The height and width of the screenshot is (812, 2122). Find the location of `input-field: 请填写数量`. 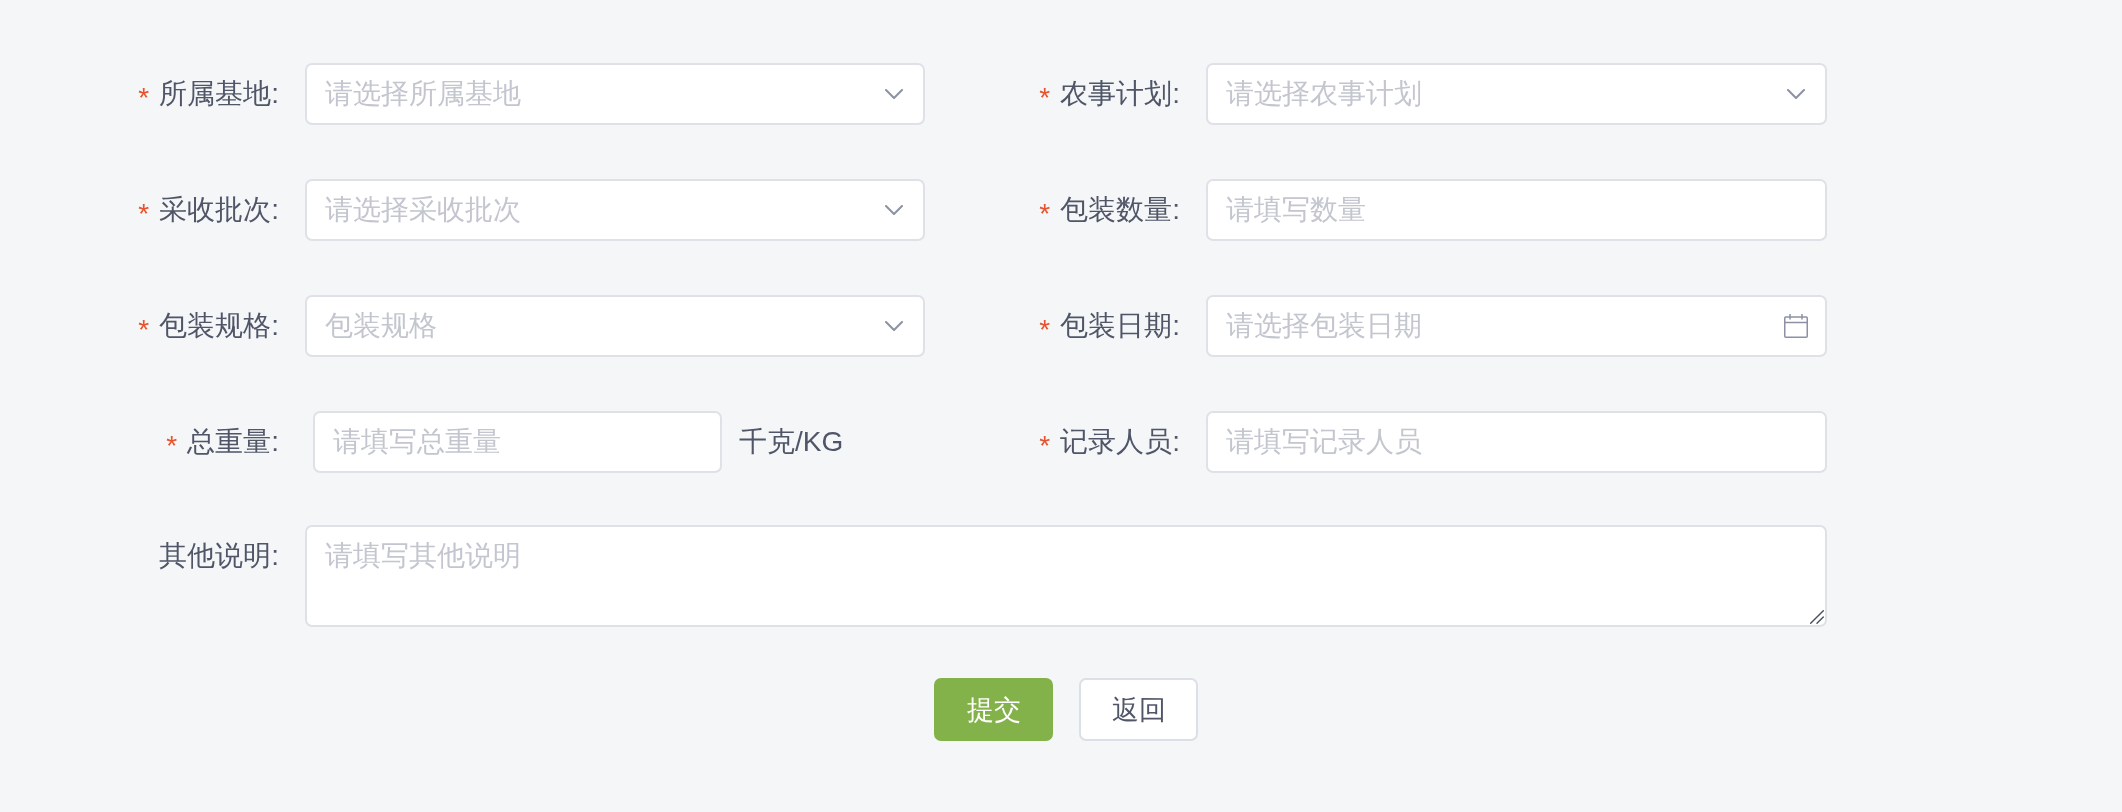

input-field: 请填写数量 is located at coordinates (1516, 210).